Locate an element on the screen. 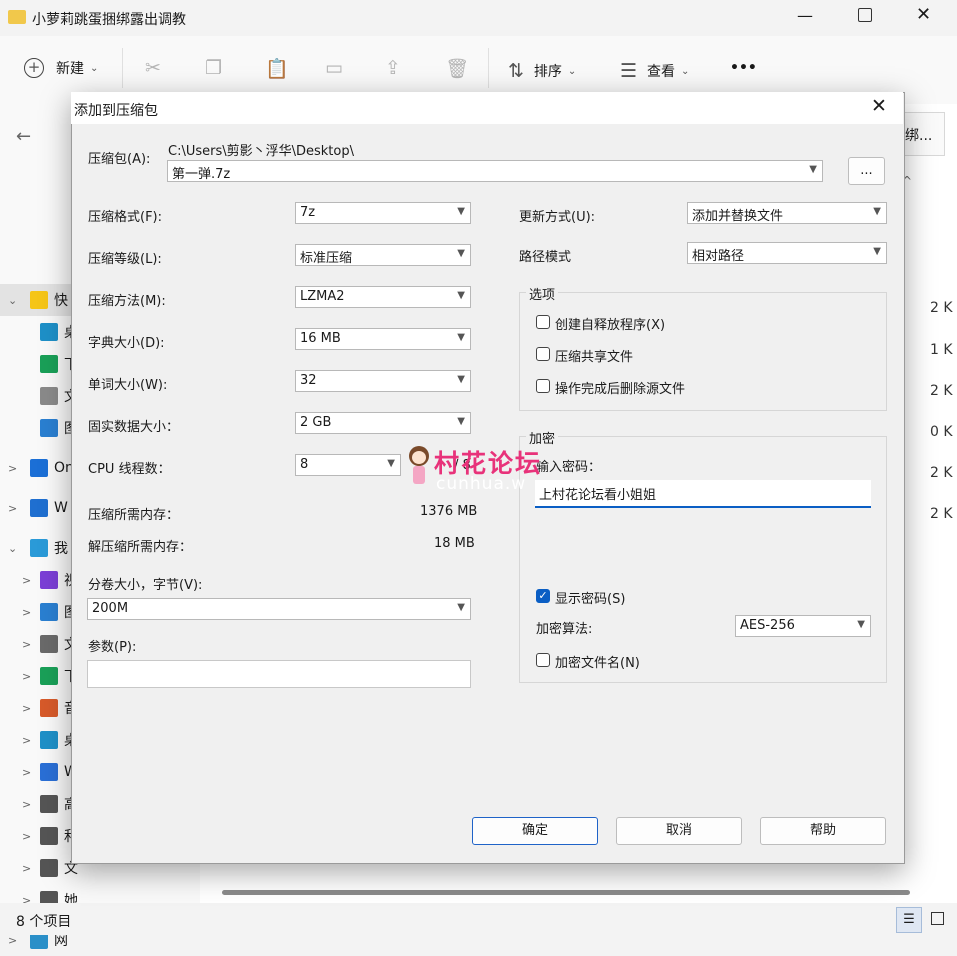 Image resolution: width=957 pixels, height=956 pixels. level-value: 标准压缩 is located at coordinates (326, 258).